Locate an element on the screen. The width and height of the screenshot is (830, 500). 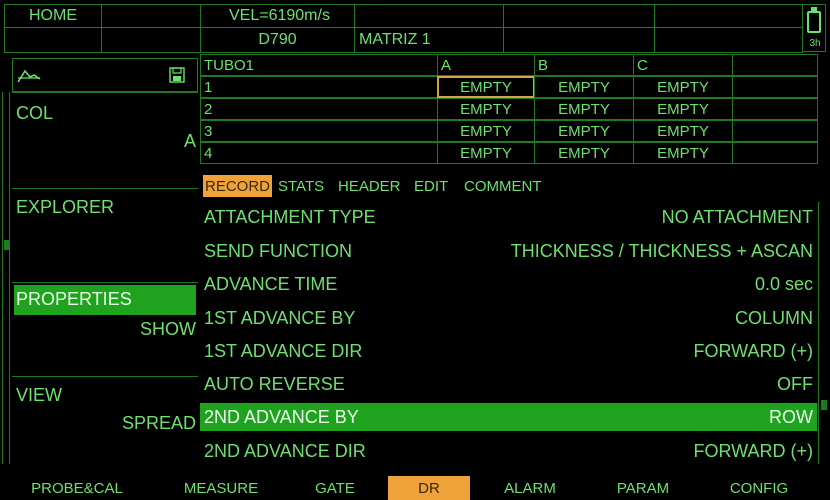
sidebar-scroll-thumb is located at coordinates (6, 245).